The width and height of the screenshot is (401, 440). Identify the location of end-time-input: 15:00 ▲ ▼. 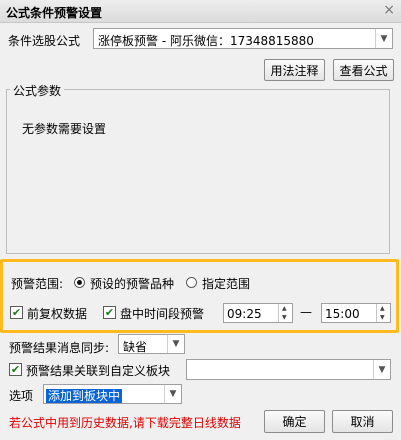
(356, 313).